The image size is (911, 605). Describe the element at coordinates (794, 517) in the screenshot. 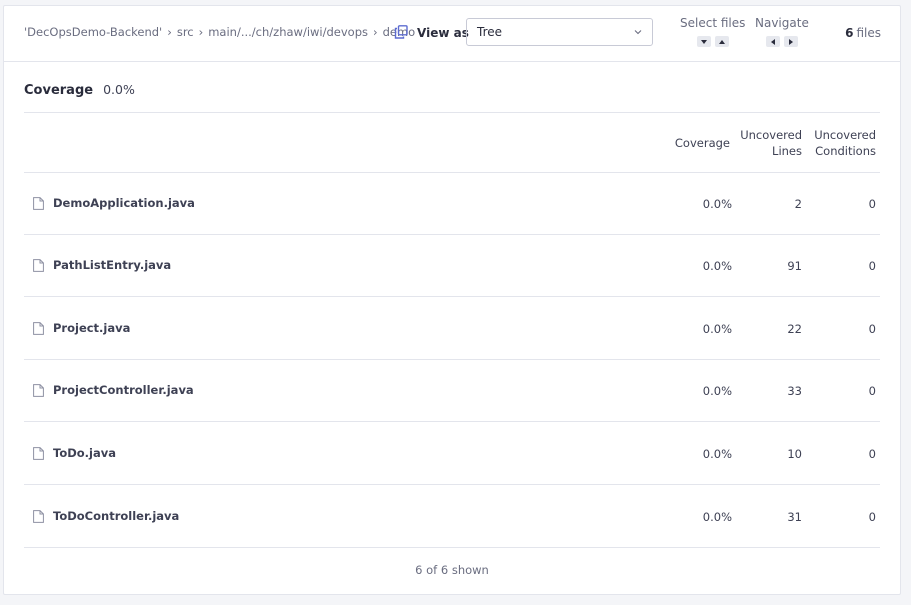

I see `row-uncovered-lines: 31` at that location.